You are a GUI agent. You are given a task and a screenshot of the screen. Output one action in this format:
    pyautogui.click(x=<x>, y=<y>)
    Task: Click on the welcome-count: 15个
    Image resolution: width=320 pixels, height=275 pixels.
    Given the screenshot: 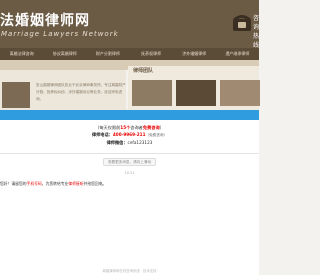 What is the action you would take?
    pyautogui.click(x=125, y=127)
    